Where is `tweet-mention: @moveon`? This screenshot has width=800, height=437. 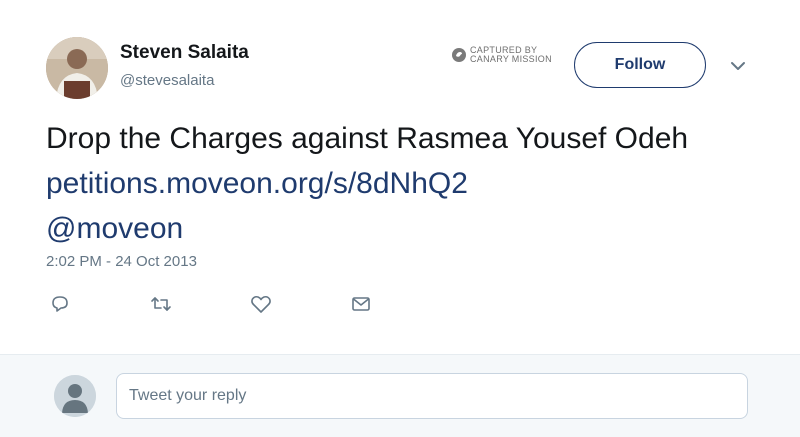
tweet-mention: @moveon is located at coordinates (114, 228).